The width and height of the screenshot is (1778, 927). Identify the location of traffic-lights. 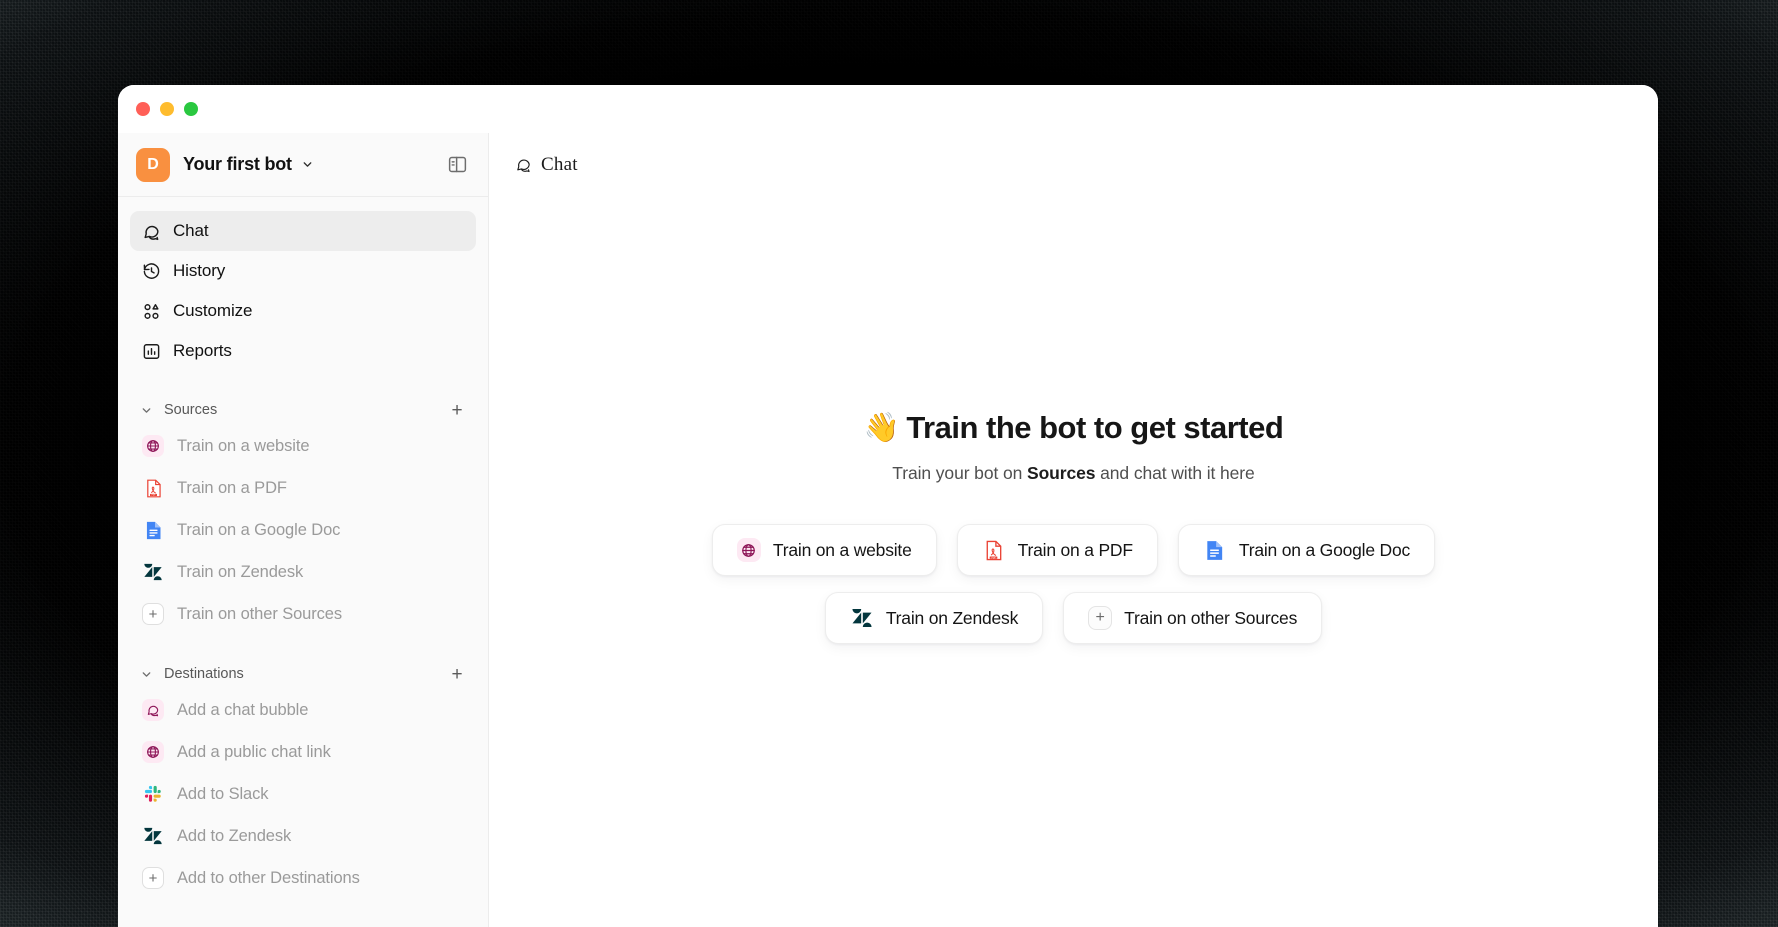
(167, 109).